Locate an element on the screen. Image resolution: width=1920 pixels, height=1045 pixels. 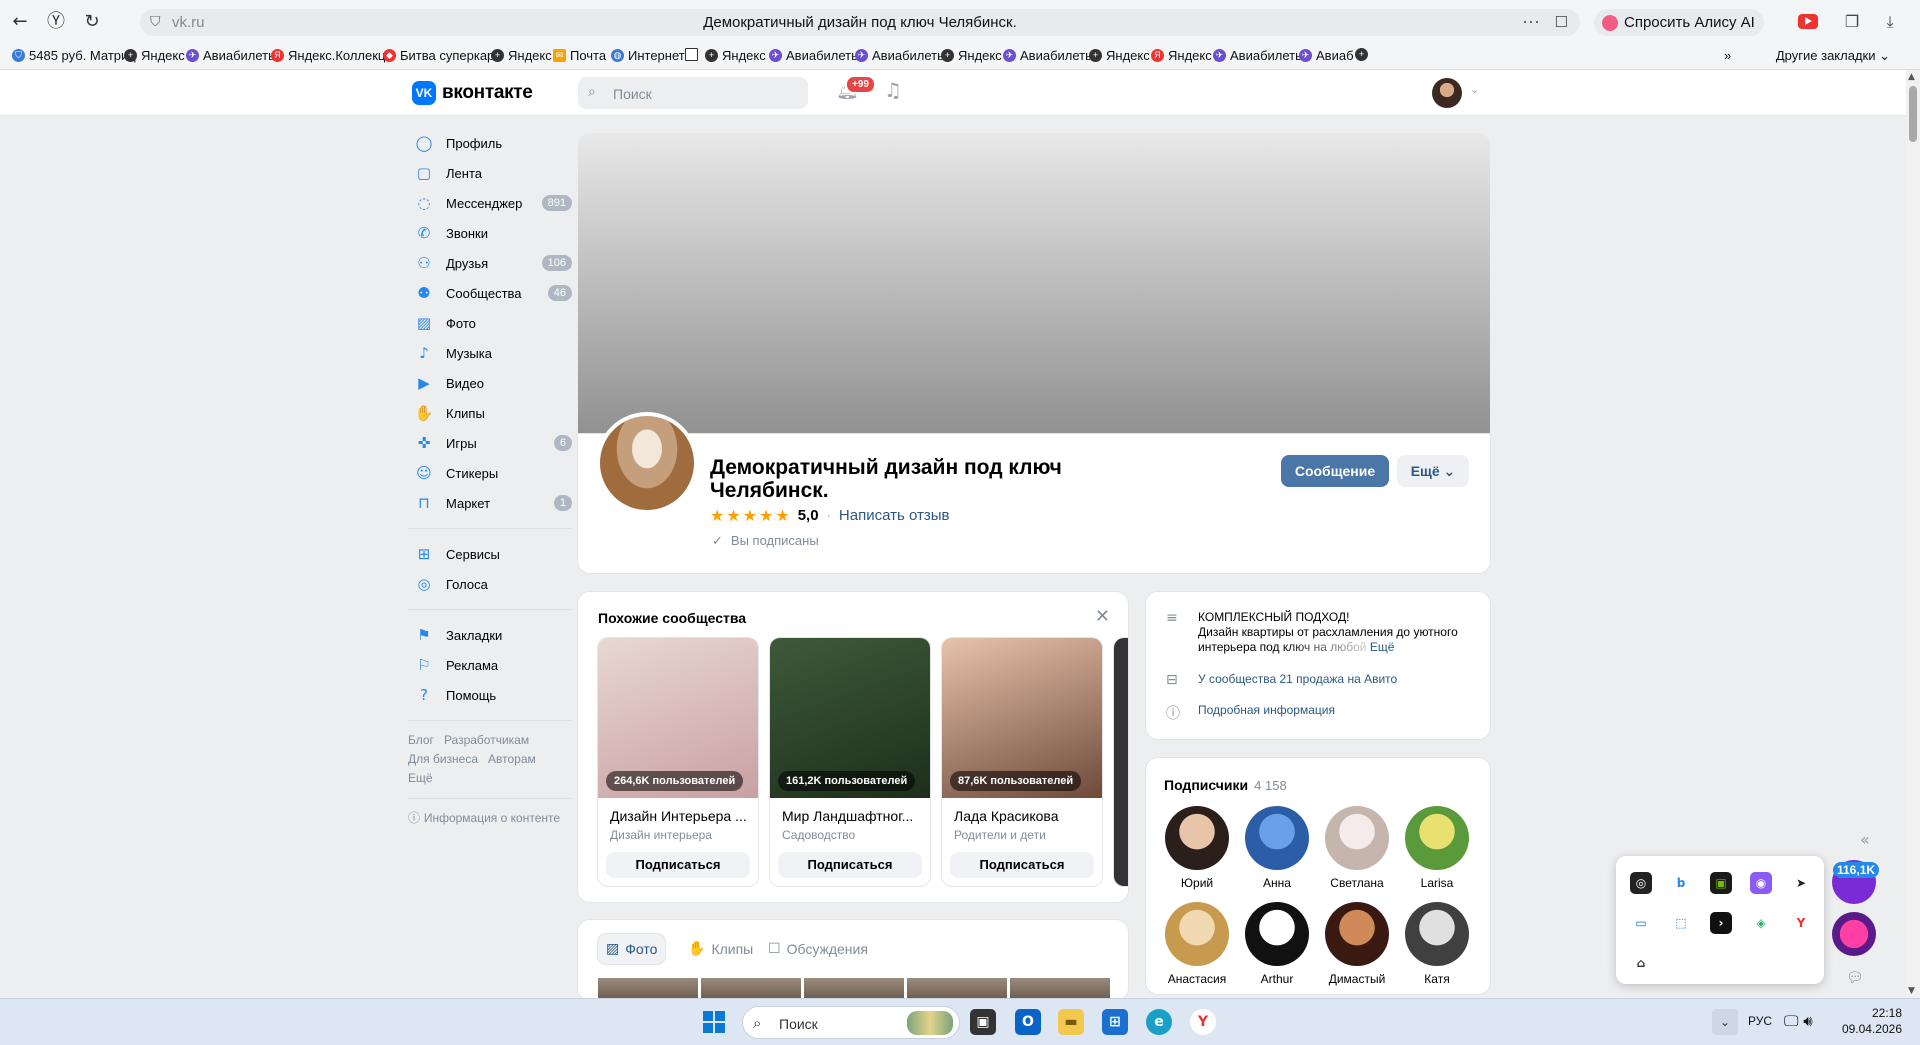
scroll-thumb is located at coordinates (1913, 114).